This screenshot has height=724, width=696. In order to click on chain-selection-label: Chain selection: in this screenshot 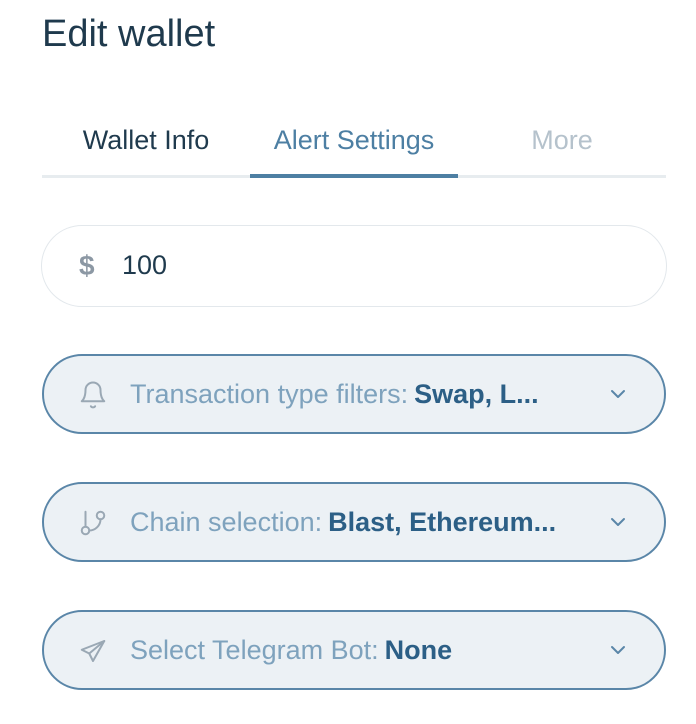, I will do `click(226, 522)`.